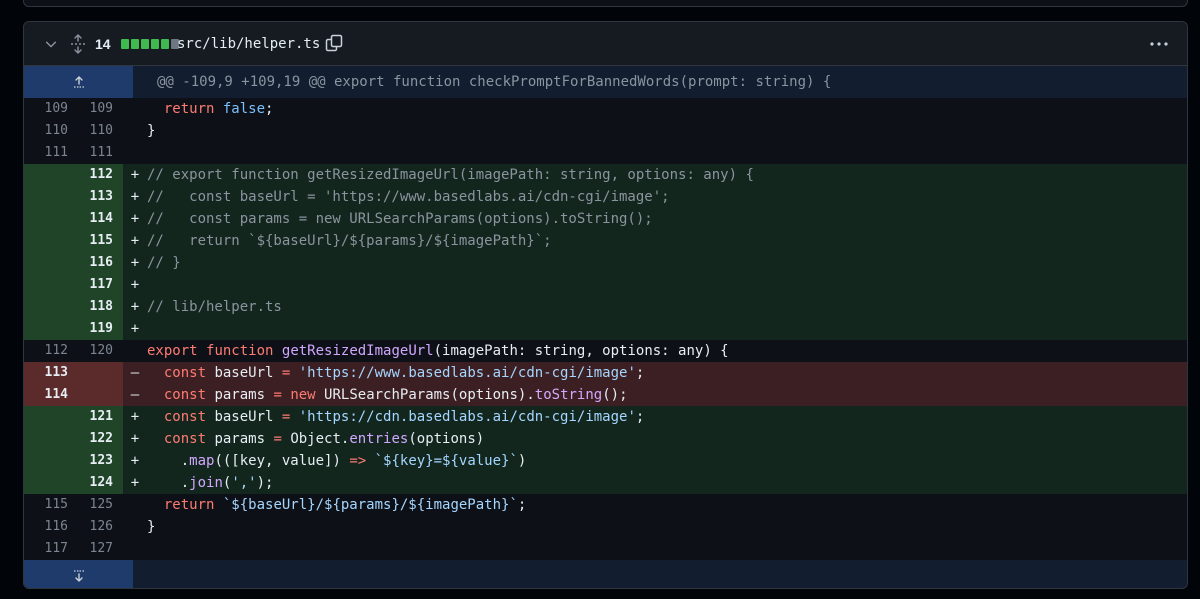  What do you see at coordinates (100, 527) in the screenshot?
I see `new-line-number: 126` at bounding box center [100, 527].